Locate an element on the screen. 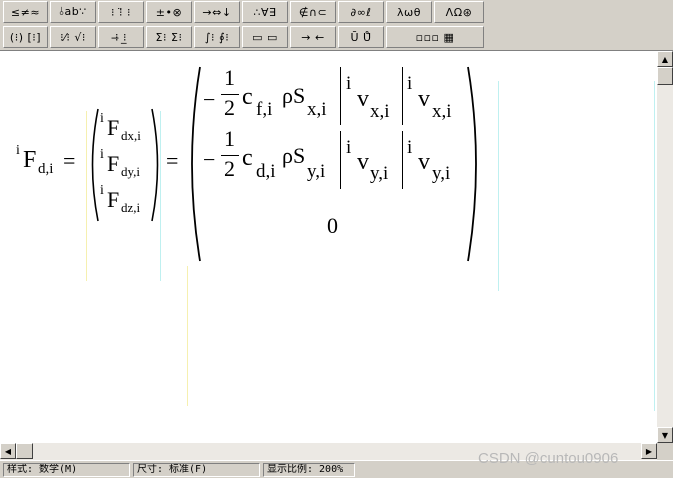  row1-velocity: v is located at coordinates (424, 99).